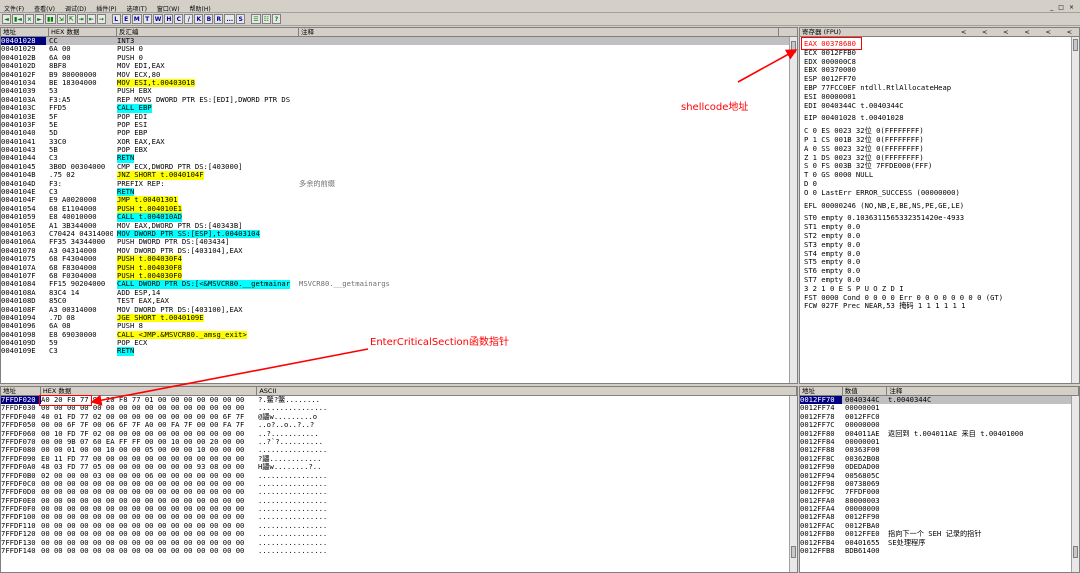  I want to click on disassembly-scrollbar, so click(793, 210).